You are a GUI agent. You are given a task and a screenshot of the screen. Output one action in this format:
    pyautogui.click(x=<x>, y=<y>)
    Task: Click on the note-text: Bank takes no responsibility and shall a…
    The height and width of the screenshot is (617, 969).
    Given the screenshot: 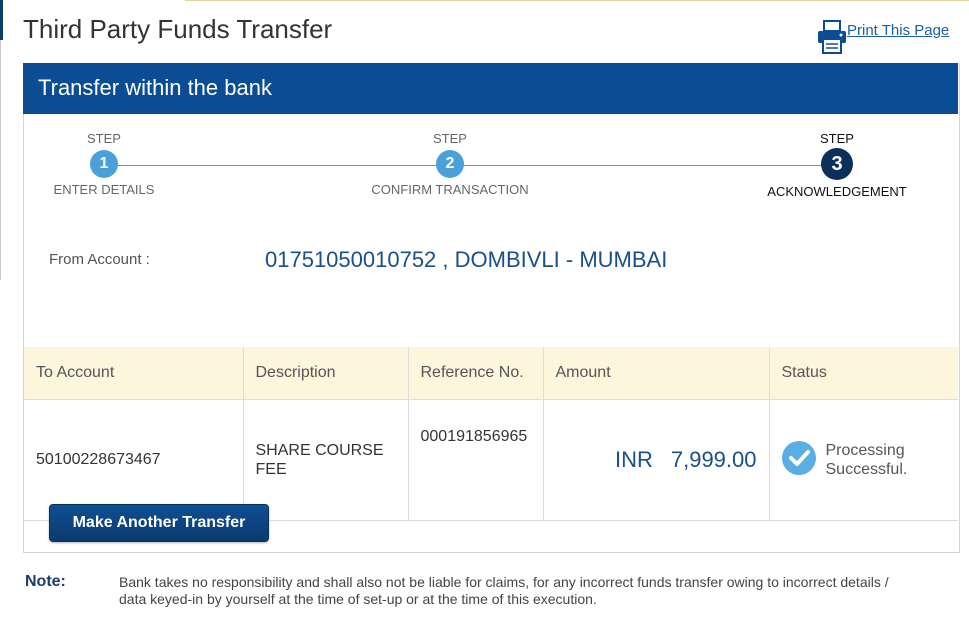 What is the action you would take?
    pyautogui.click(x=504, y=590)
    